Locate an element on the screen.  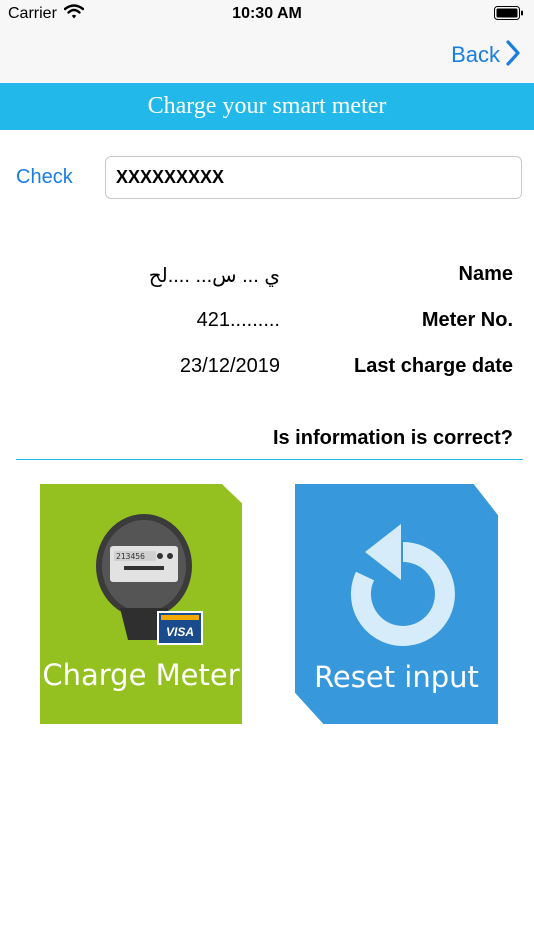
page-title: Charge your smart meter is located at coordinates (267, 106).